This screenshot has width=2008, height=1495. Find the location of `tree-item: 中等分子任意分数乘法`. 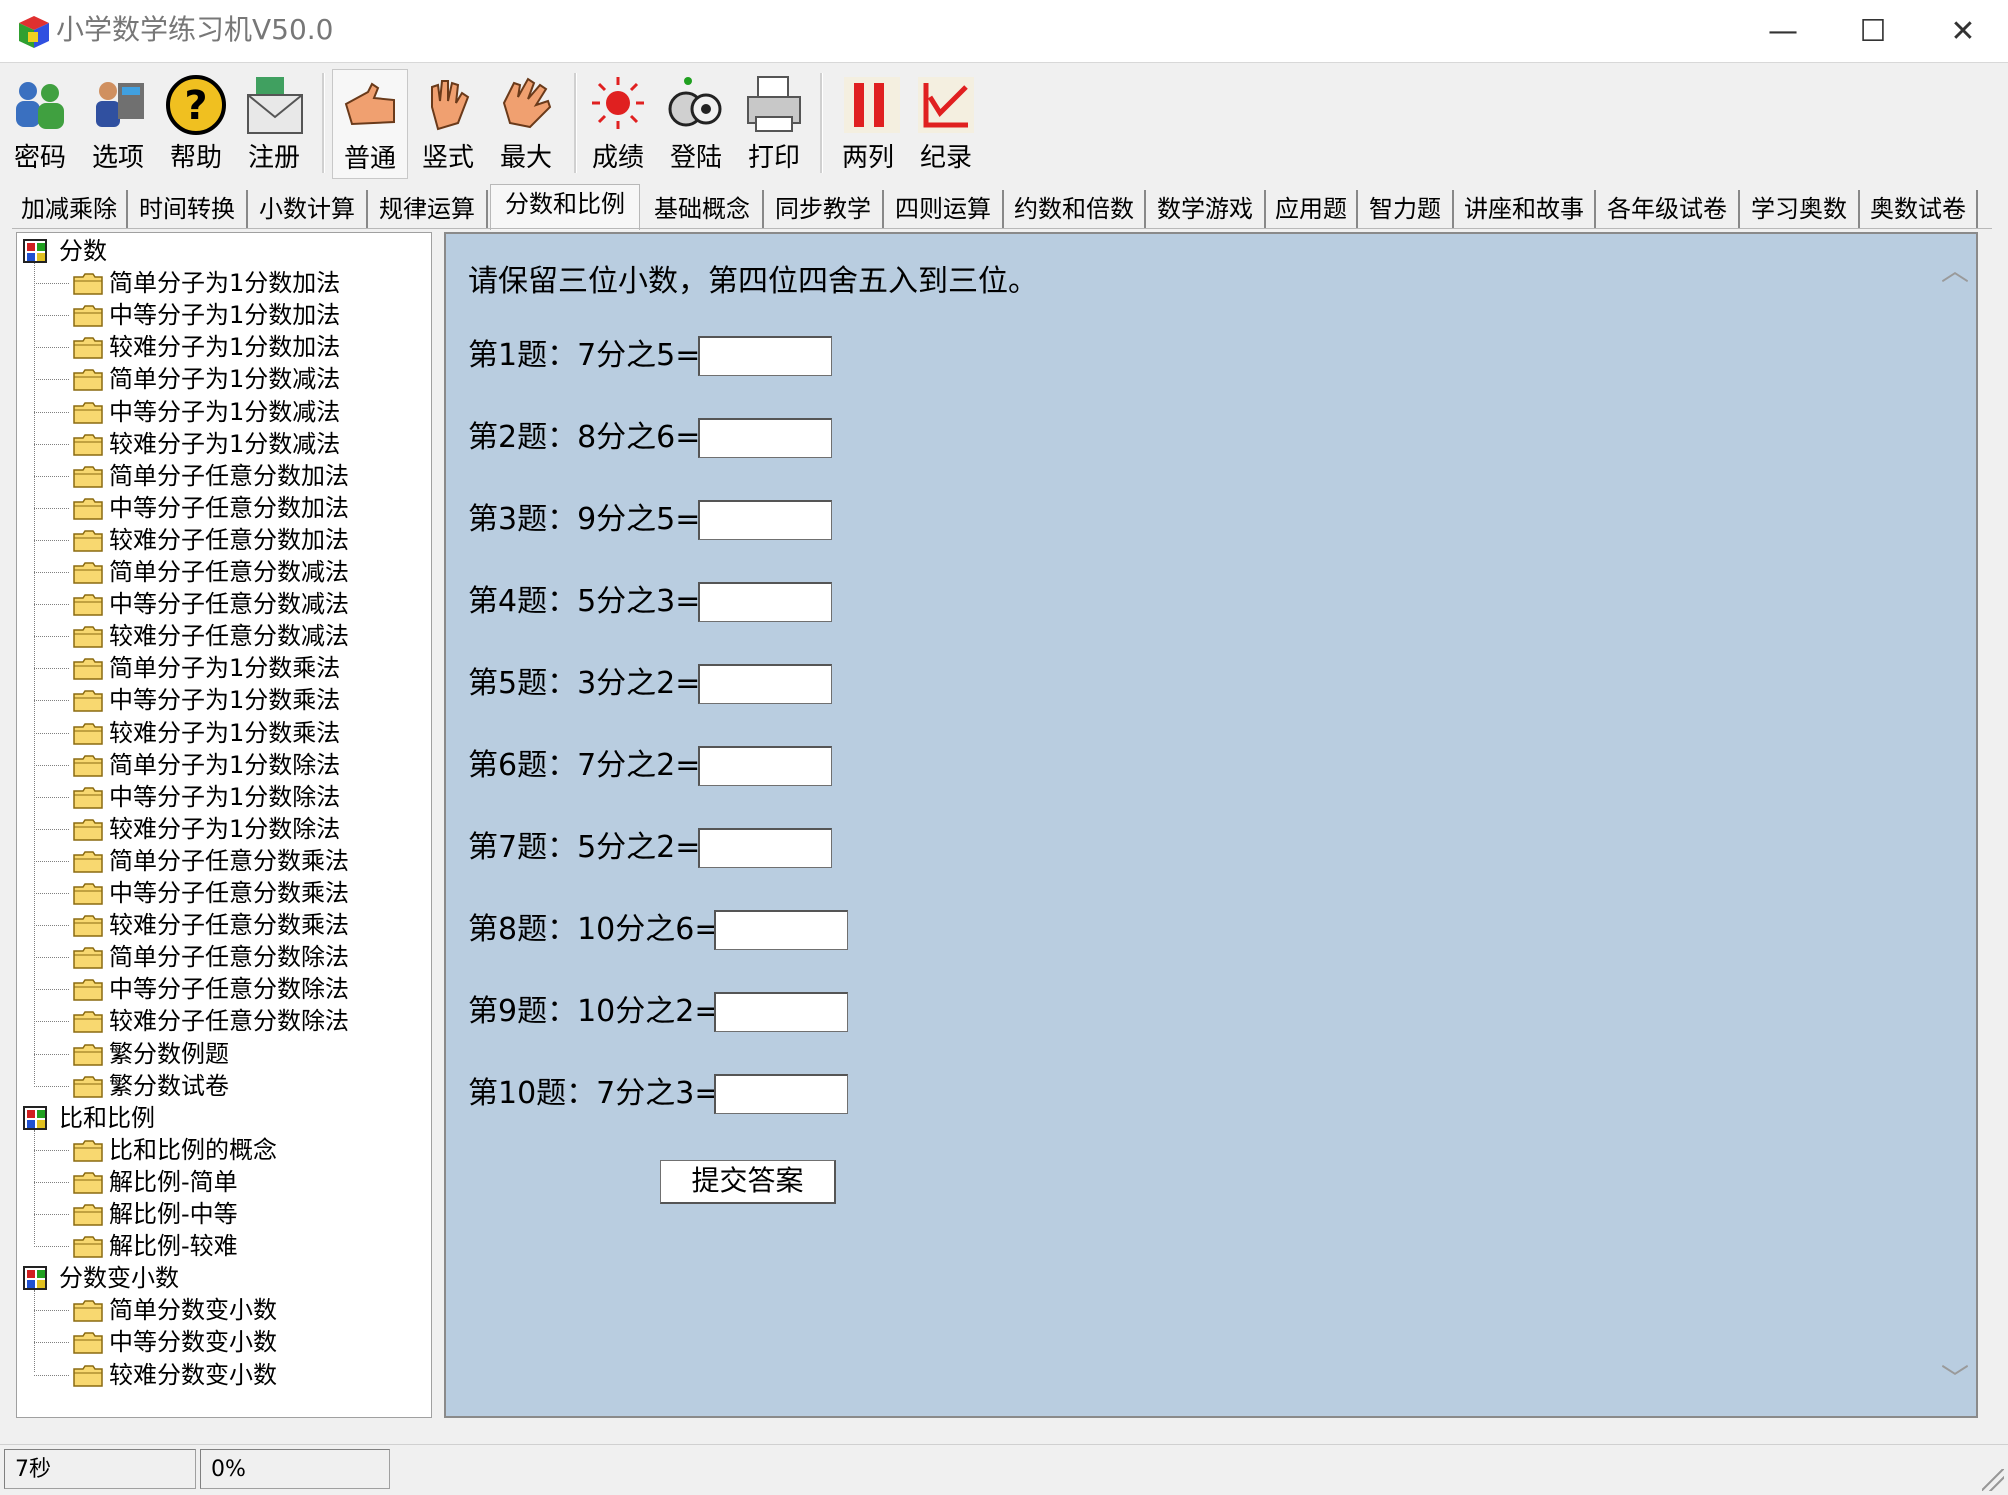

tree-item: 中等分子任意分数乘法 is located at coordinates (211, 893).